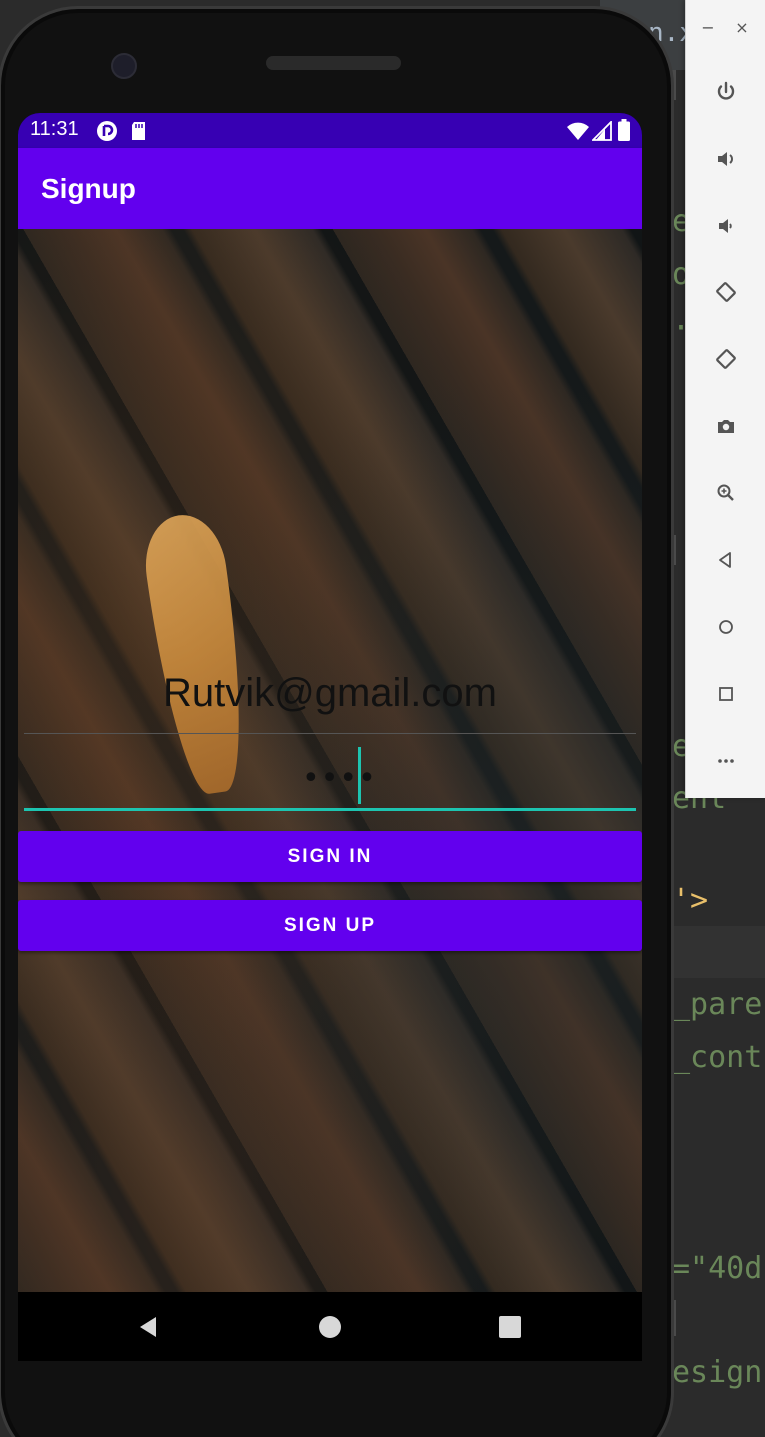 The width and height of the screenshot is (765, 1437). What do you see at coordinates (107, 131) in the screenshot?
I see `notification-app-icon` at bounding box center [107, 131].